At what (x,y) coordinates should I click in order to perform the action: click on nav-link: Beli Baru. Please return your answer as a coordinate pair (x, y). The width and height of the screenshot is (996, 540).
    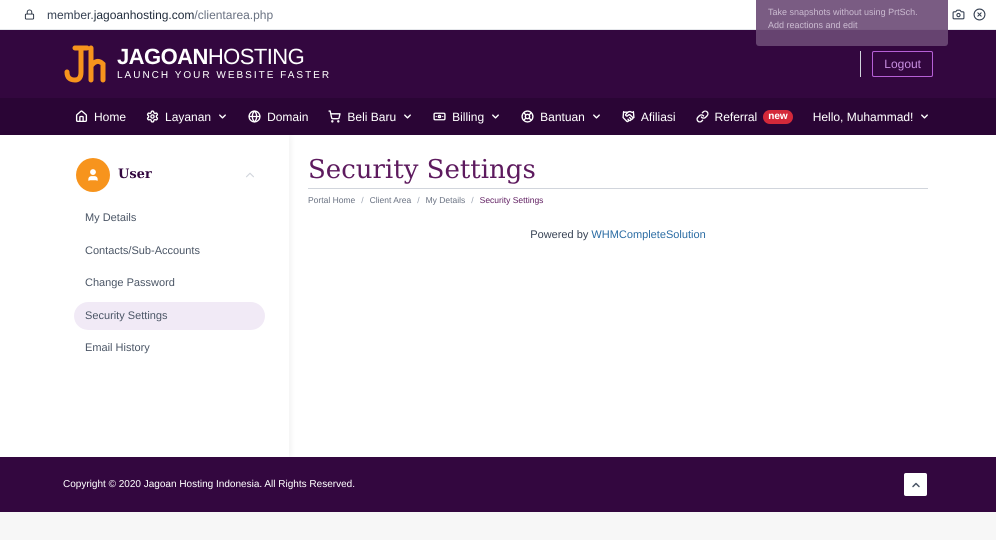
    Looking at the image, I should click on (371, 117).